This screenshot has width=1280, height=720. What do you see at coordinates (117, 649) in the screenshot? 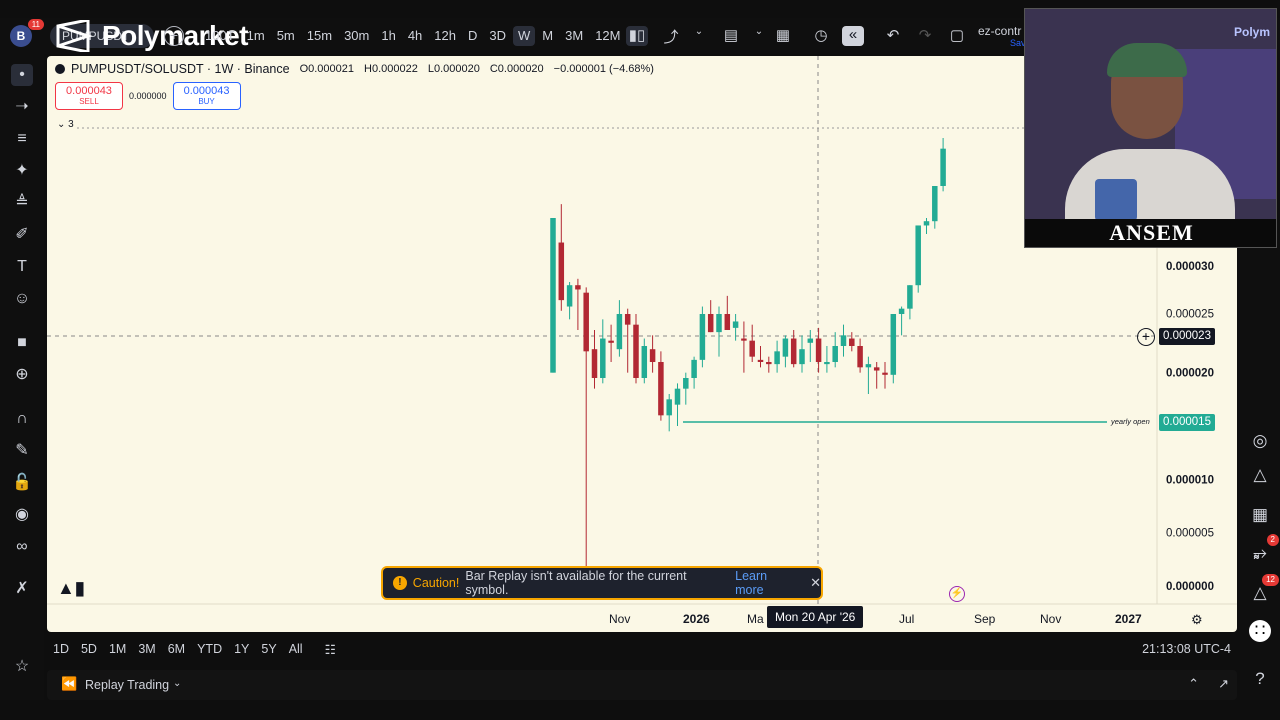
I see `range-1m: 1M` at bounding box center [117, 649].